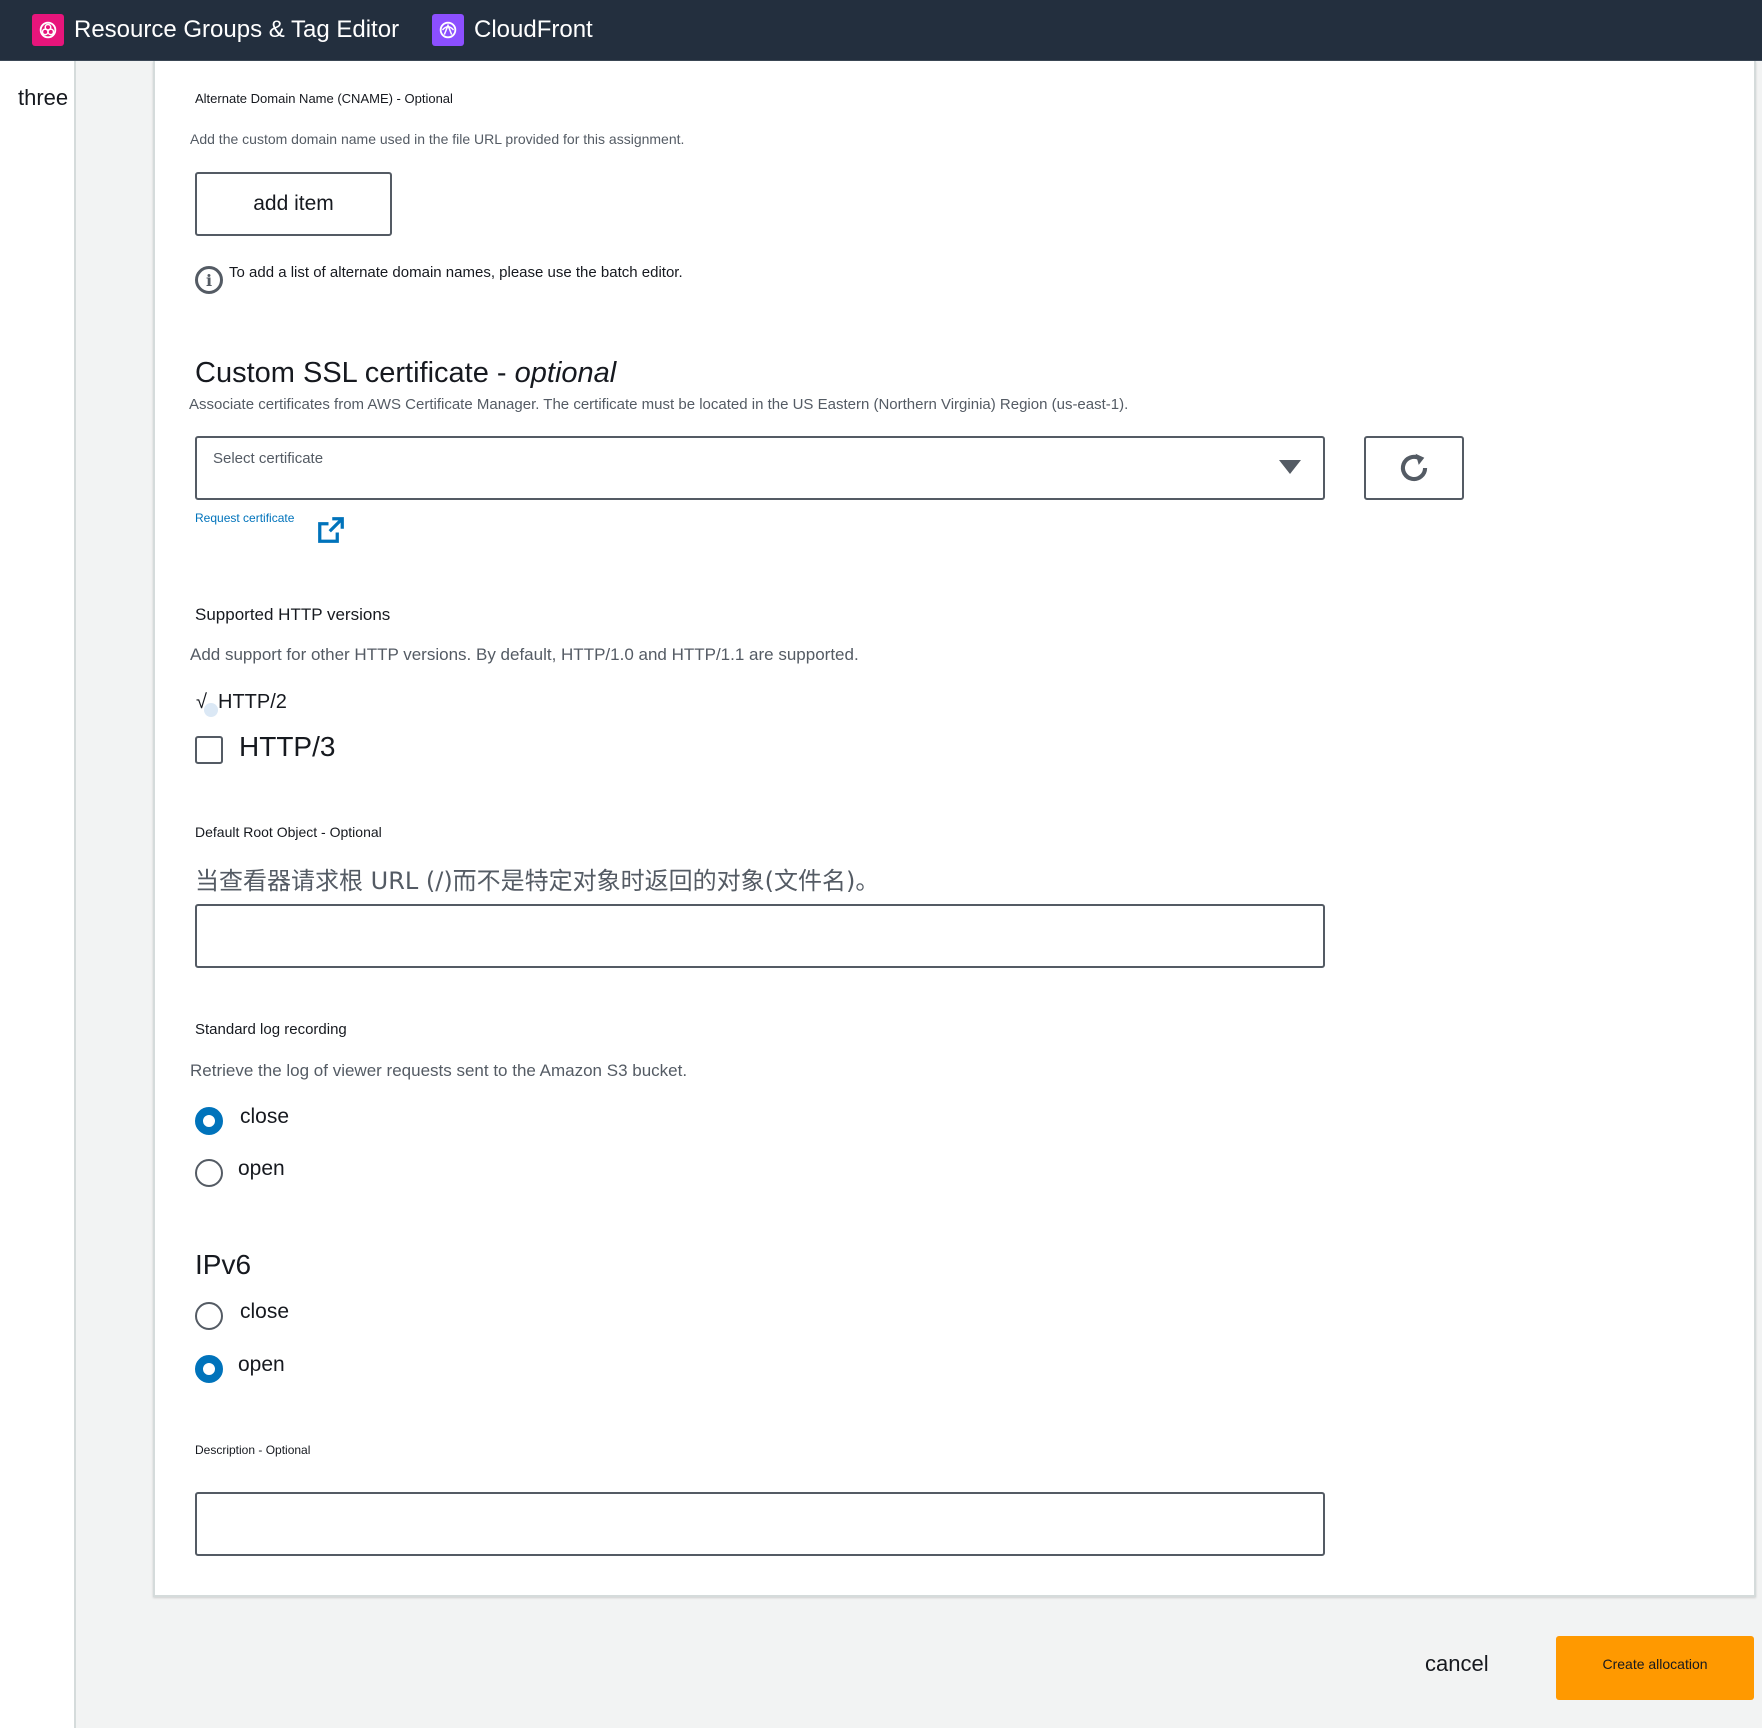 Image resolution: width=1762 pixels, height=1728 pixels. What do you see at coordinates (565, 373) in the screenshot?
I see `optional-tag: optional` at bounding box center [565, 373].